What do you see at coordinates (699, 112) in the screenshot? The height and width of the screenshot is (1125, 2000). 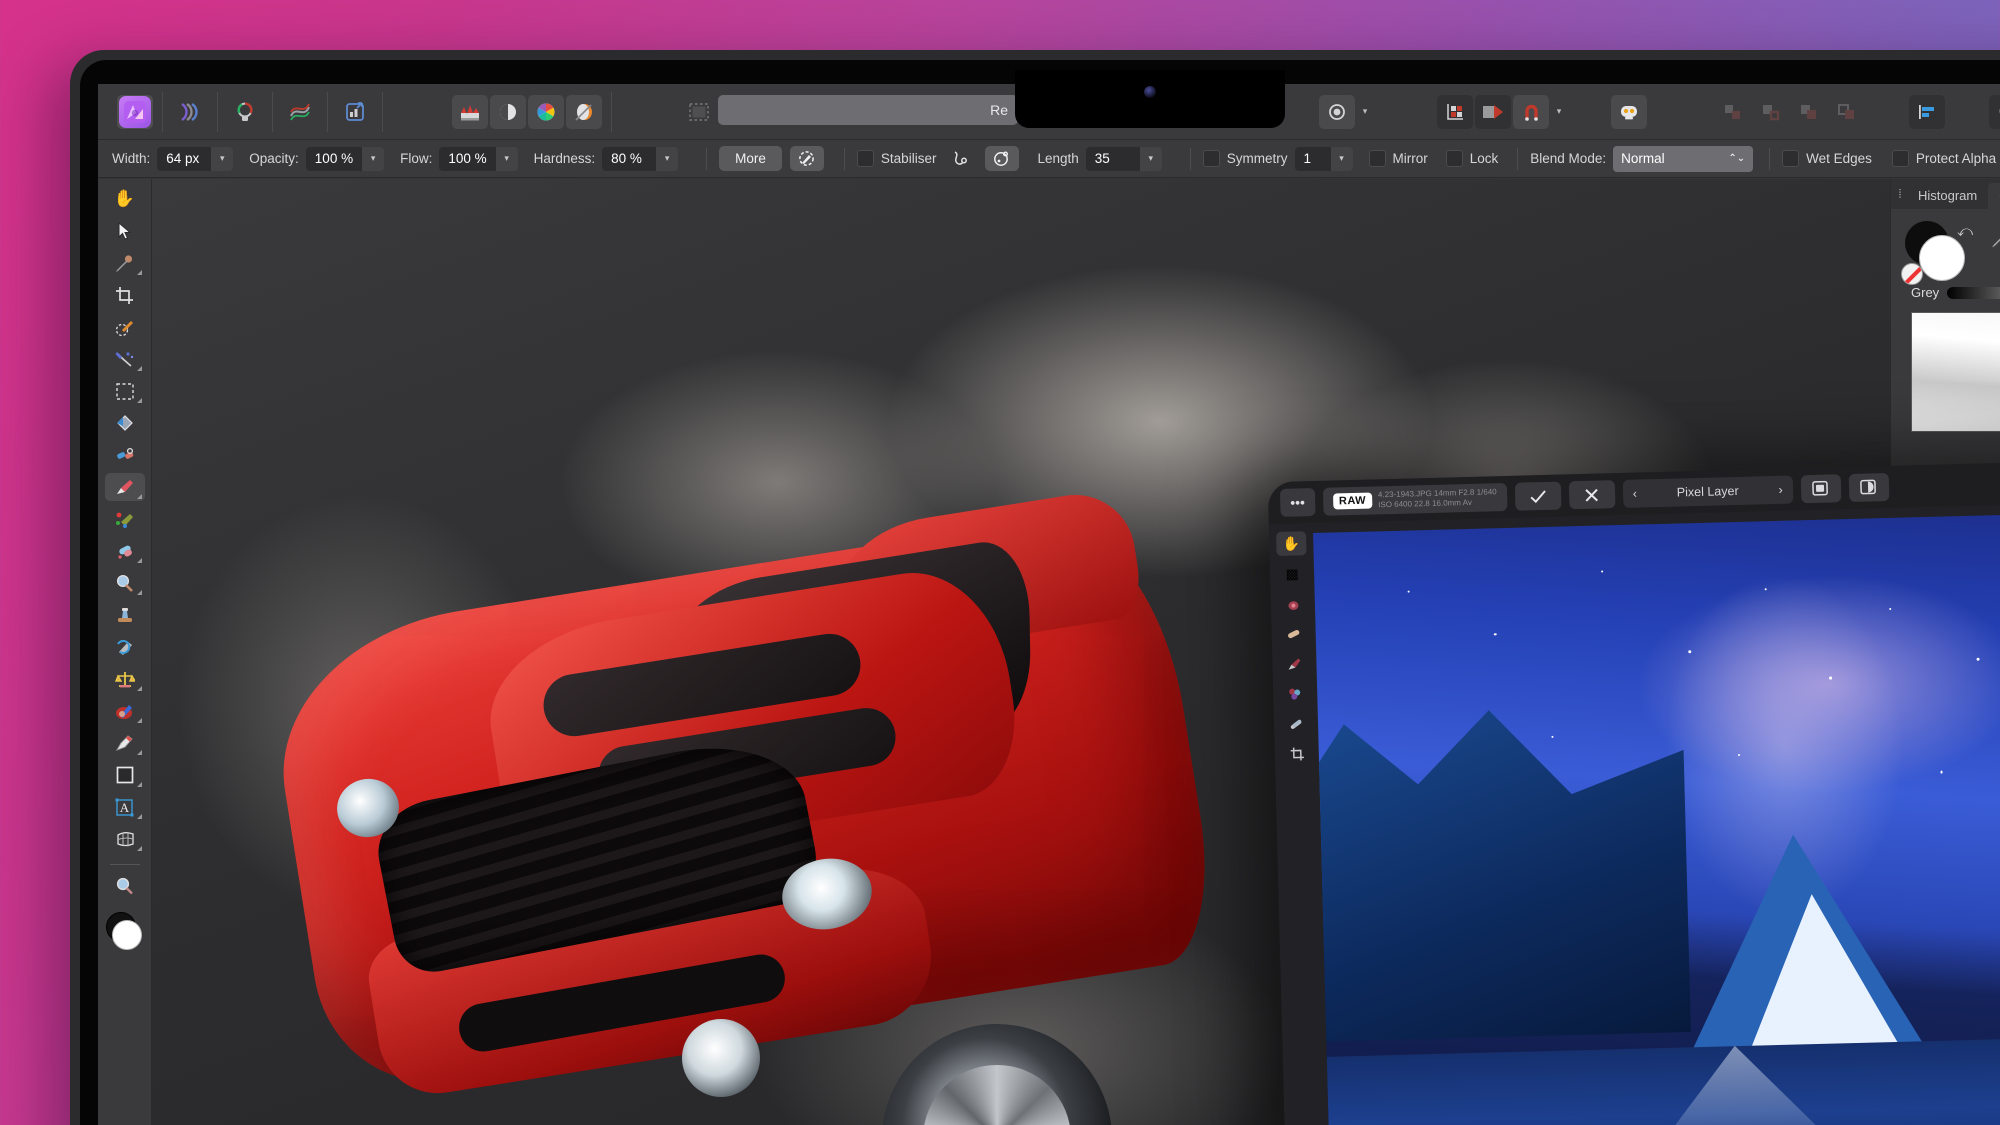 I see `mask-add-icon` at bounding box center [699, 112].